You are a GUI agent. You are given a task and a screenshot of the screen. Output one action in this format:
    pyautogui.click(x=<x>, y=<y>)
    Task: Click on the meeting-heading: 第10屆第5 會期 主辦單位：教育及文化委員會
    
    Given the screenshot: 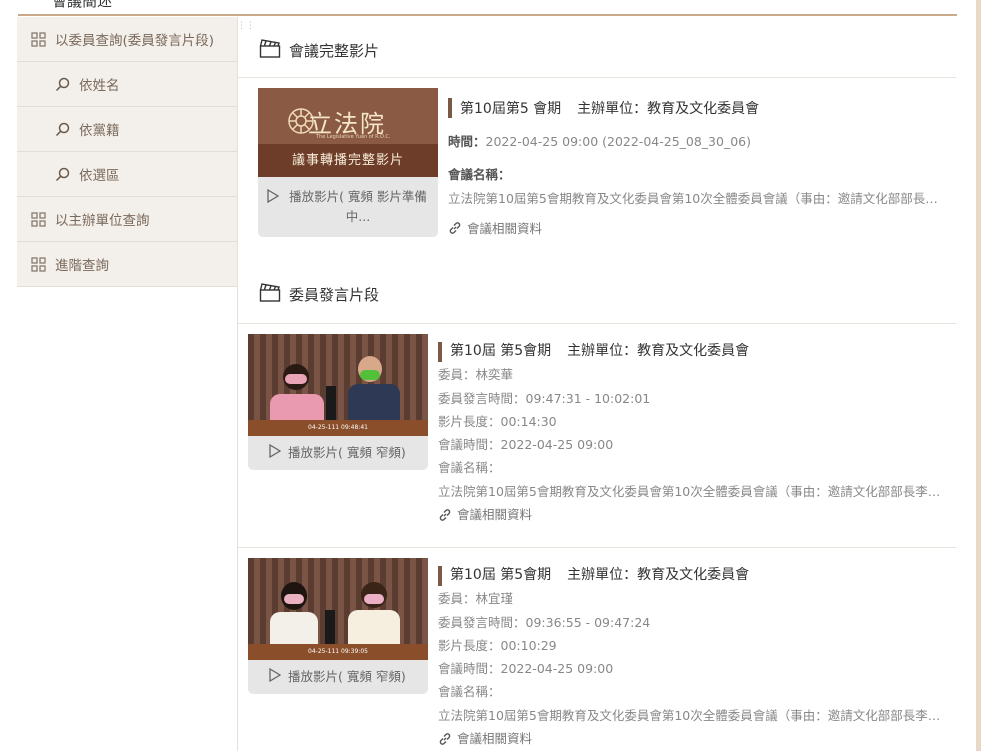 What is the action you would take?
    pyautogui.click(x=698, y=108)
    